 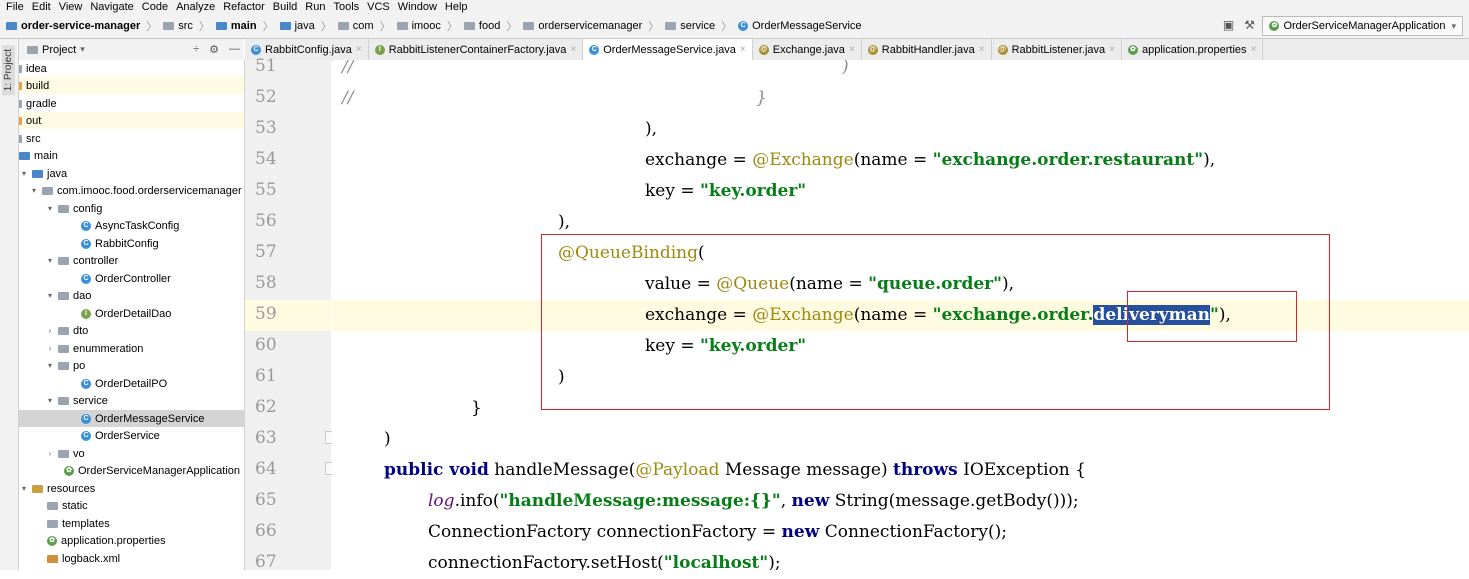 I want to click on breadcrumb-service: service 〉, so click(x=698, y=26).